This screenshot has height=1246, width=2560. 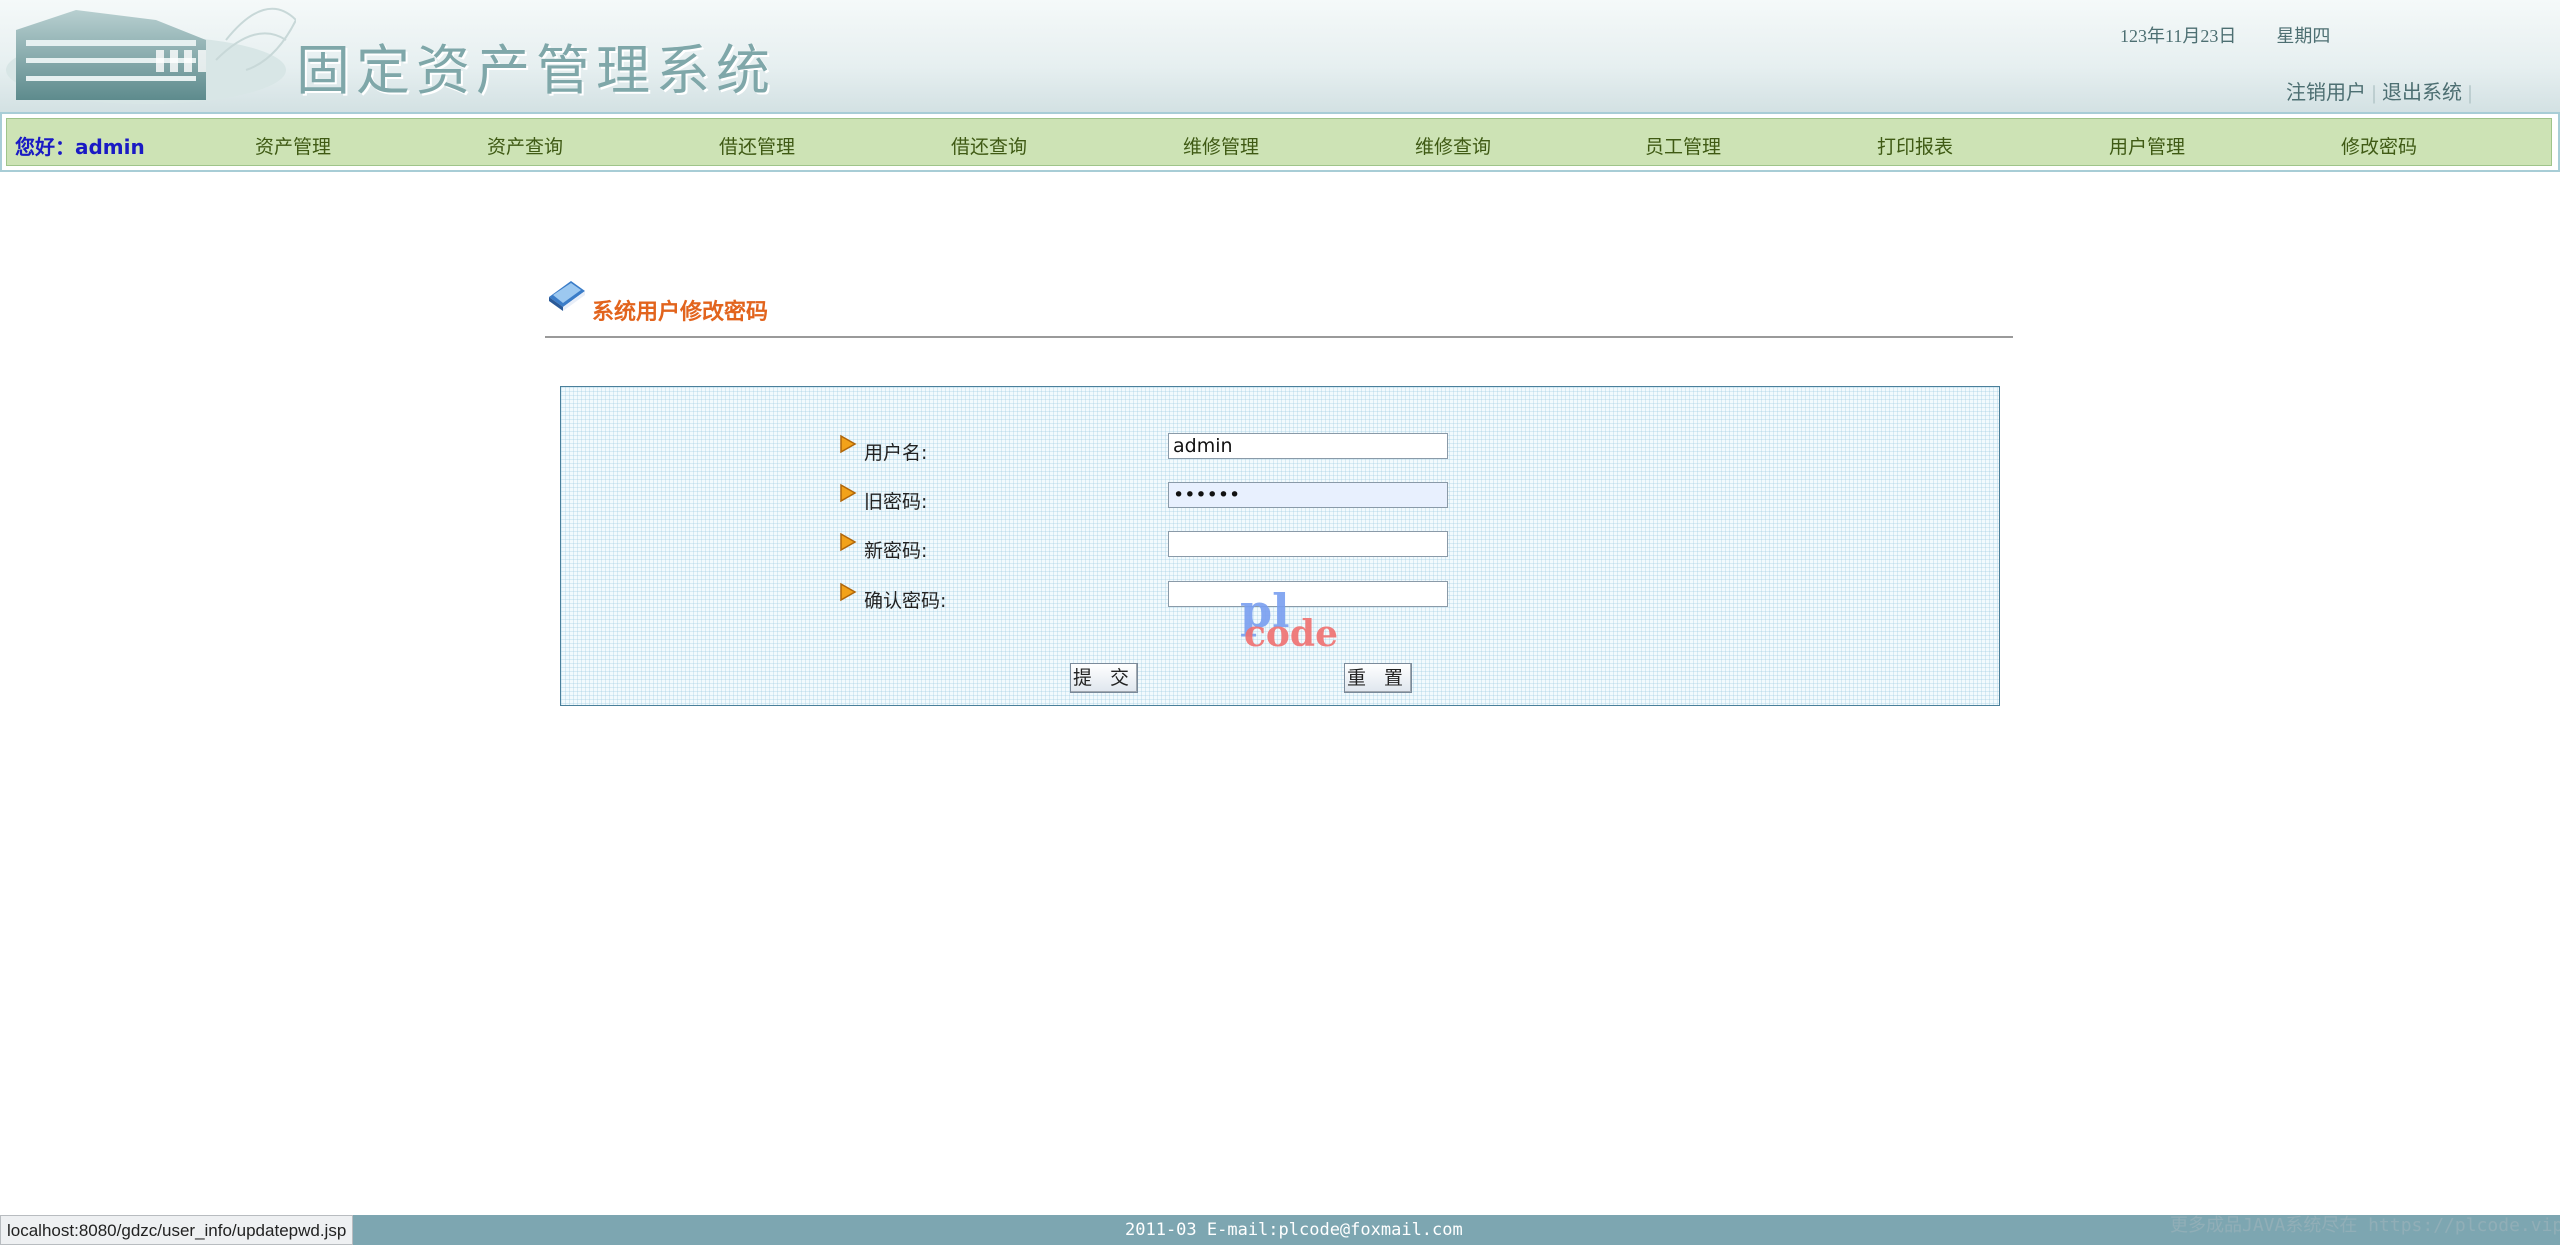 What do you see at coordinates (1308, 544) in the screenshot?
I see `new-password-field` at bounding box center [1308, 544].